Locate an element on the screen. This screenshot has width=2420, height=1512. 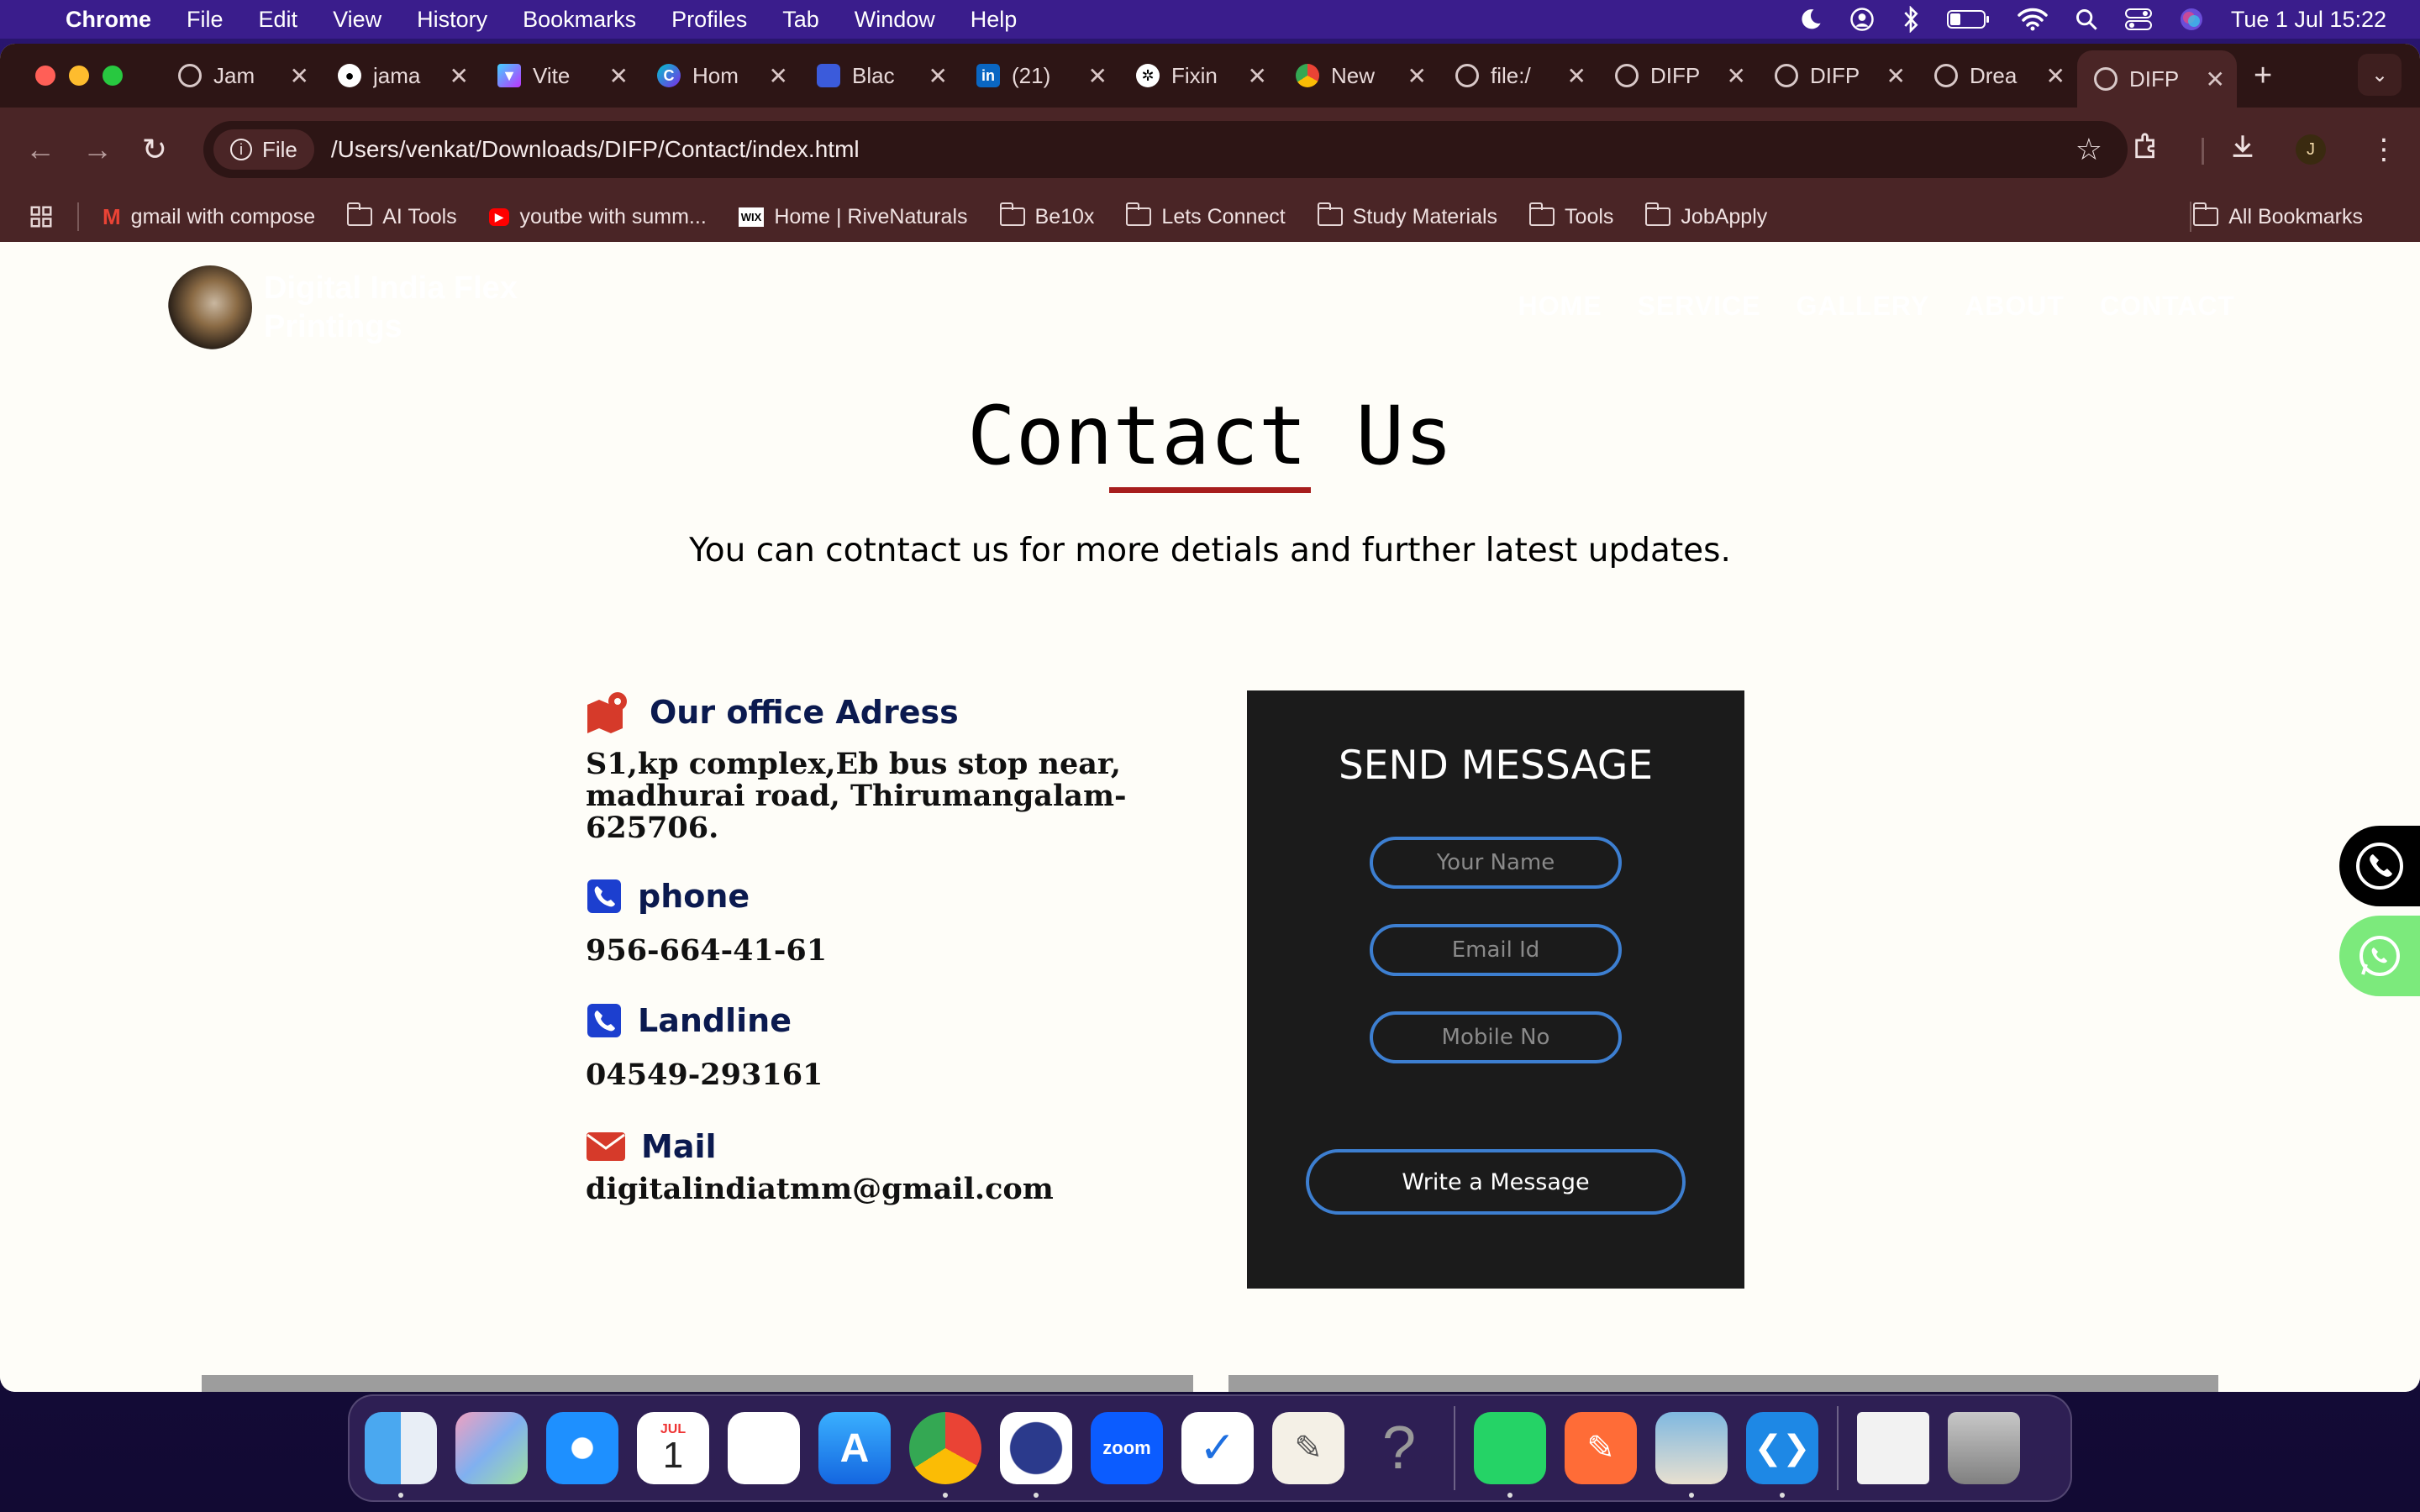
menu-history: History is located at coordinates (452, 20).